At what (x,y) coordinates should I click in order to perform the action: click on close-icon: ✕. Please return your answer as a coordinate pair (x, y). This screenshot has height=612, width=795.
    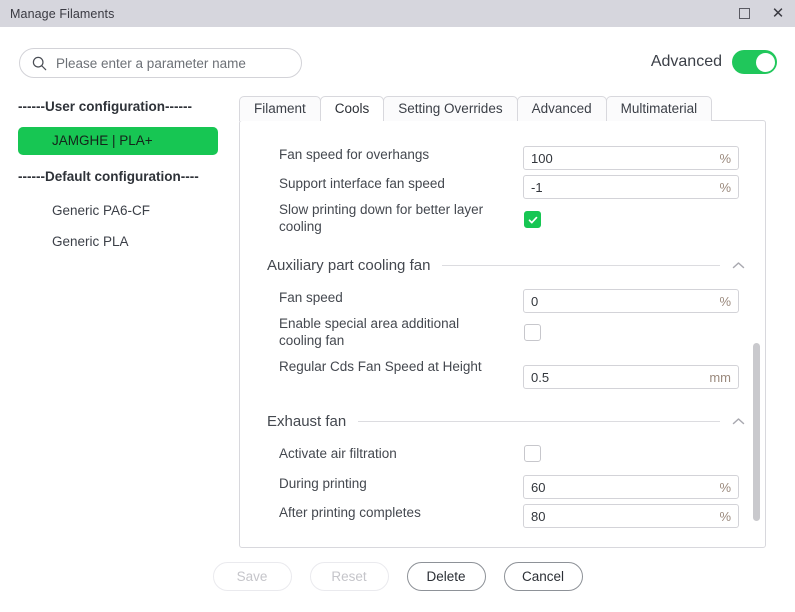
    Looking at the image, I should click on (778, 13).